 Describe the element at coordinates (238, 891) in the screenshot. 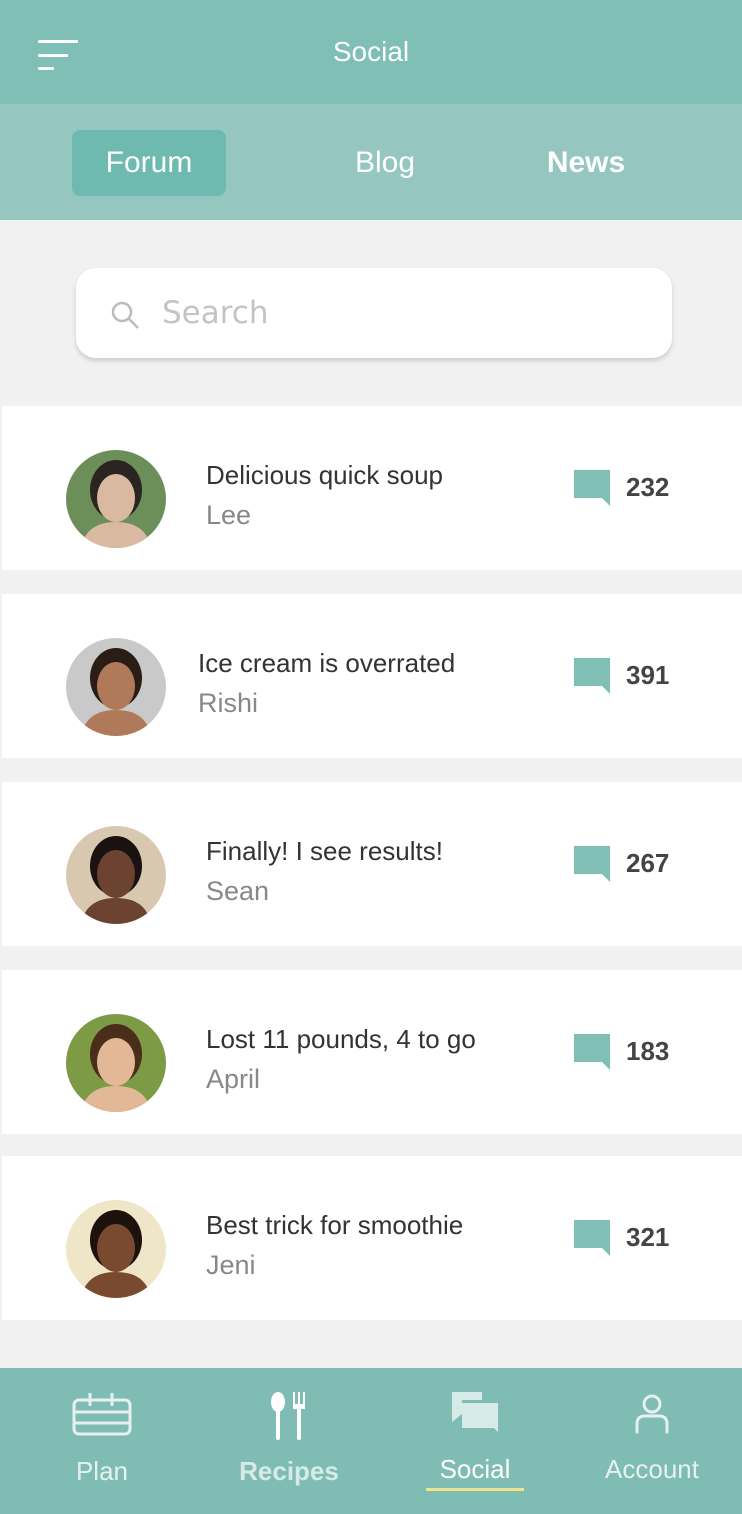

I see `post-author: Sean` at that location.